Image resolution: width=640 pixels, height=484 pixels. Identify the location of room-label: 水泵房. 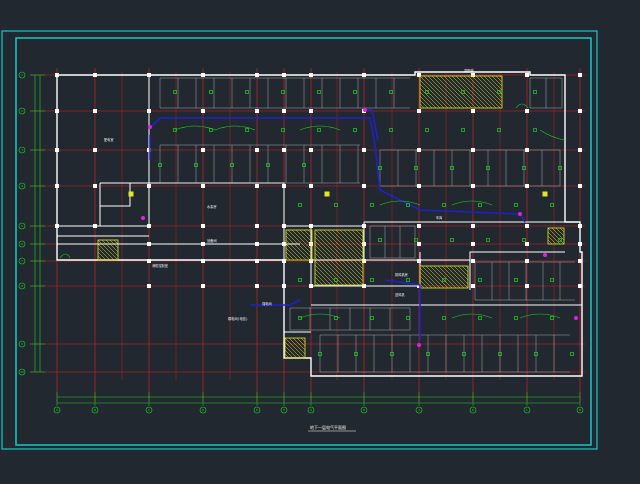
(212, 206).